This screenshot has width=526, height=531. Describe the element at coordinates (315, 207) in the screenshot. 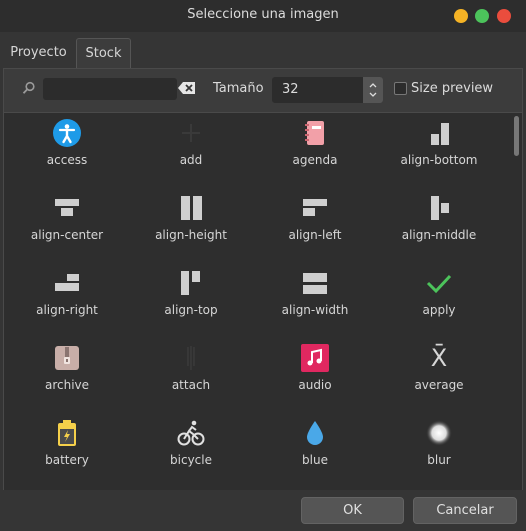

I see `align-left-icon` at that location.